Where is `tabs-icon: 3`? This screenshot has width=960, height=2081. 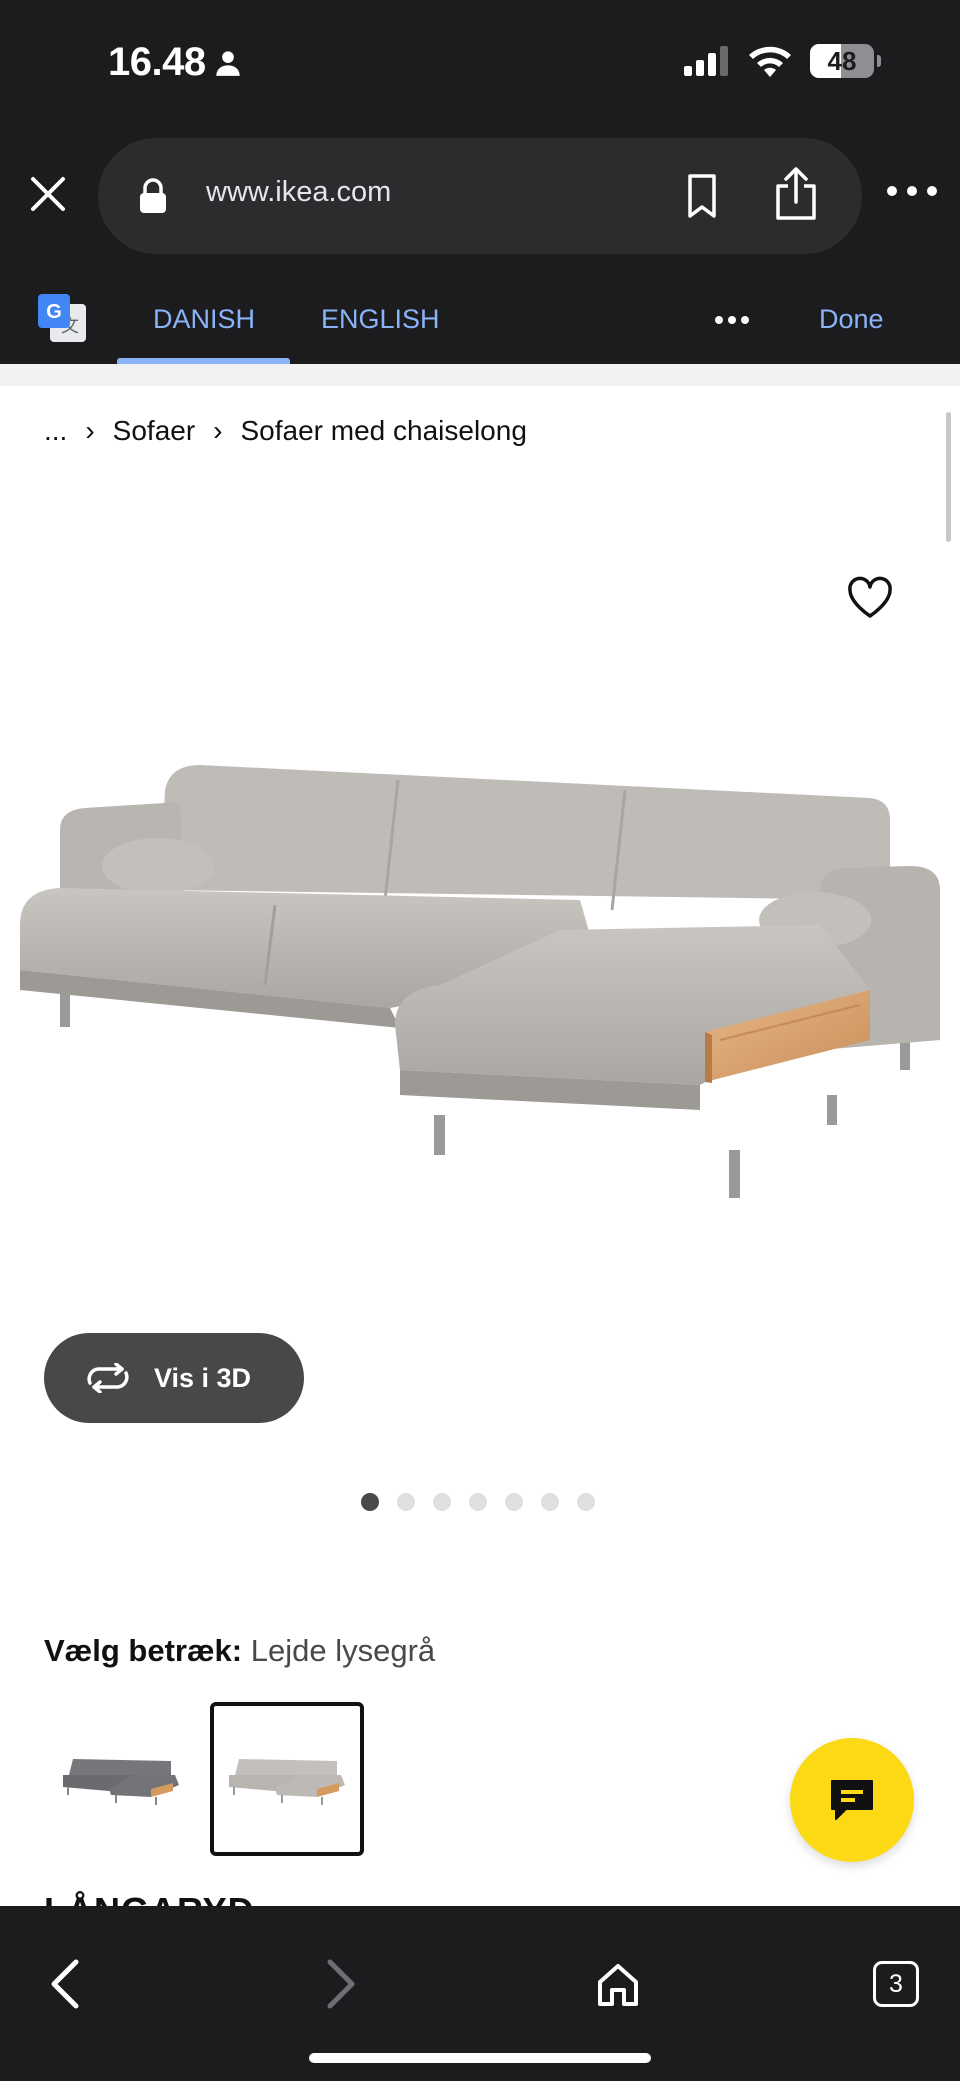 tabs-icon: 3 is located at coordinates (896, 1984).